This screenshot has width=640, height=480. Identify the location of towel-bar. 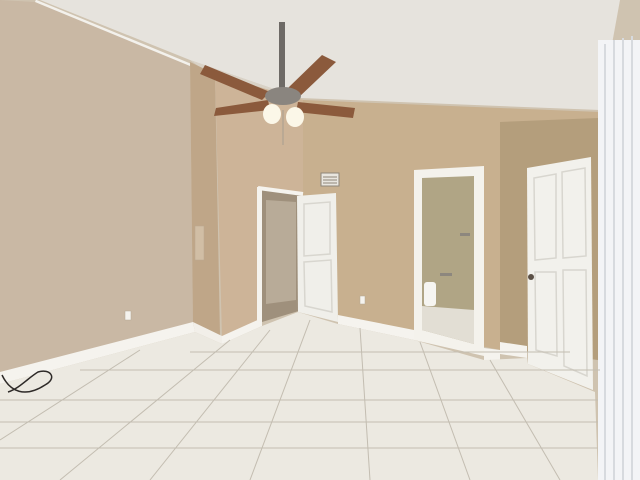
(465, 234).